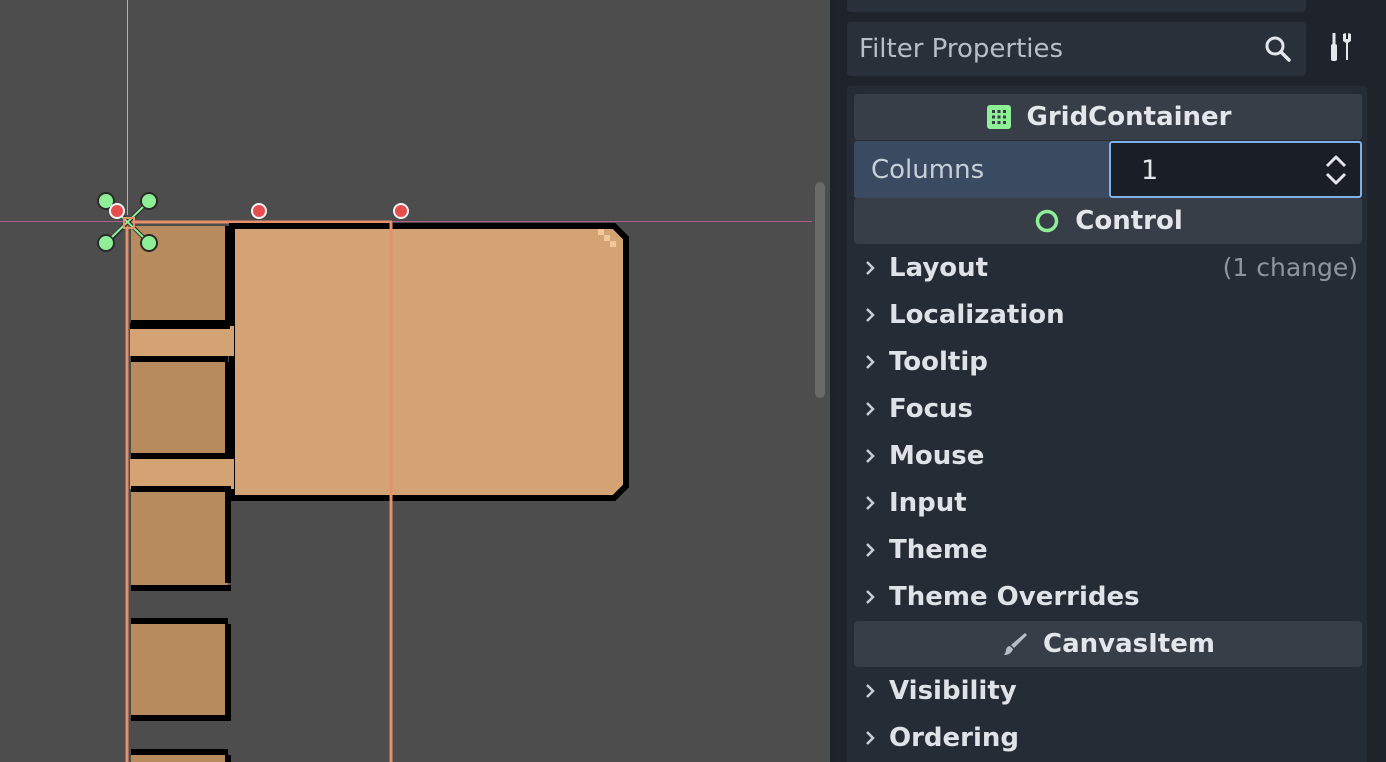  What do you see at coordinates (939, 268) in the screenshot?
I see `group-label: Layout` at bounding box center [939, 268].